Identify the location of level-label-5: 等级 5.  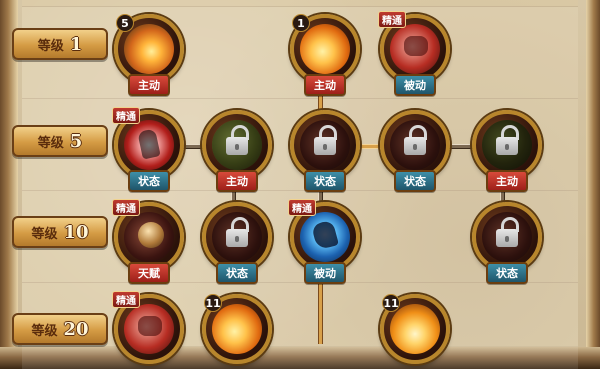
(60, 141).